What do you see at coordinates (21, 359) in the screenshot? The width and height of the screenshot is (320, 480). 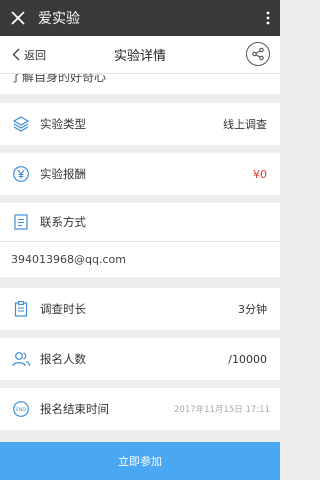 I see `users-icon` at bounding box center [21, 359].